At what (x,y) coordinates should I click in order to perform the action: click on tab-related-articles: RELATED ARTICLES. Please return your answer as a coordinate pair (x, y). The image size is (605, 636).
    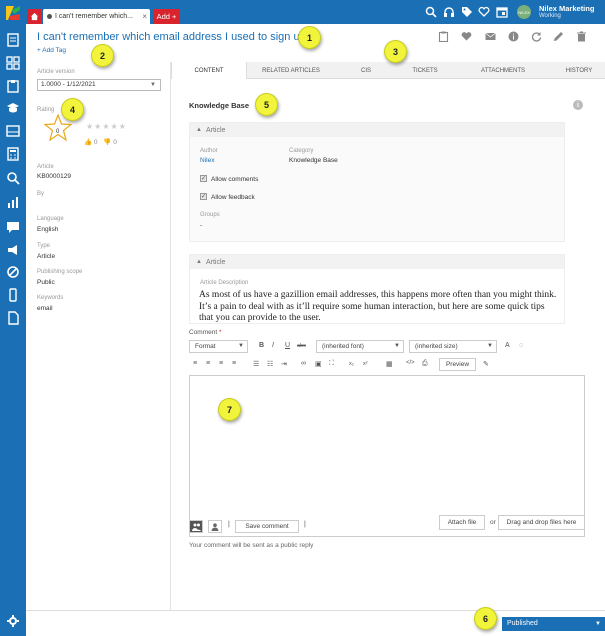
    Looking at the image, I should click on (291, 70).